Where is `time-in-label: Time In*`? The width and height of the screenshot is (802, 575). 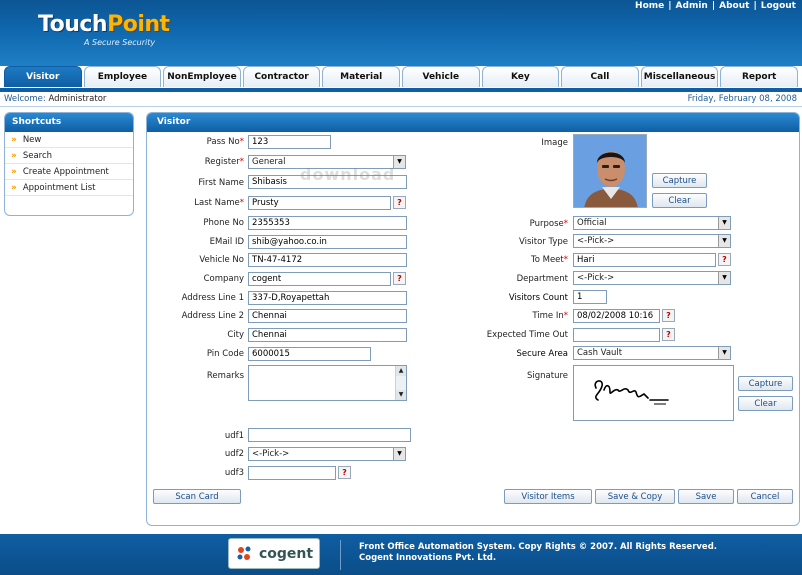
time-in-label: Time In* is located at coordinates (550, 316).